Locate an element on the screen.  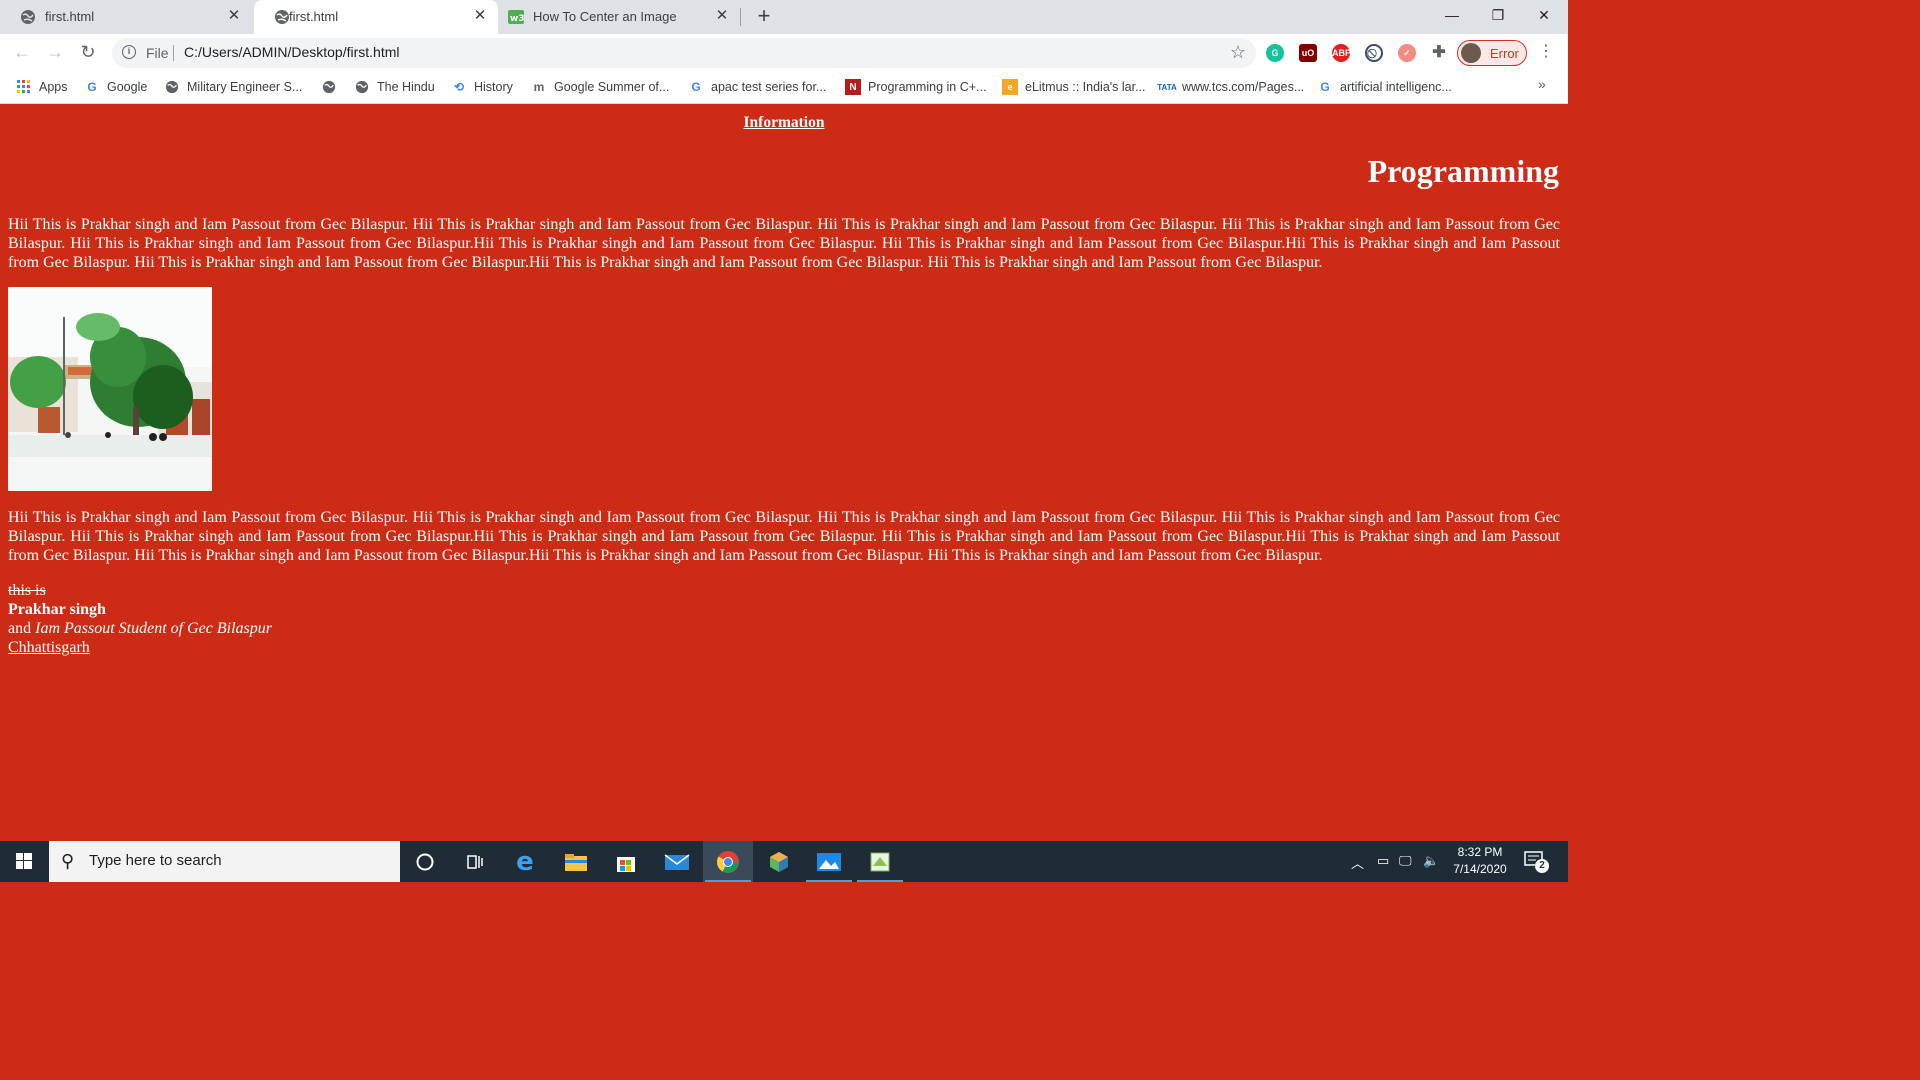
bookmark-apps: Apps is located at coordinates (42, 87).